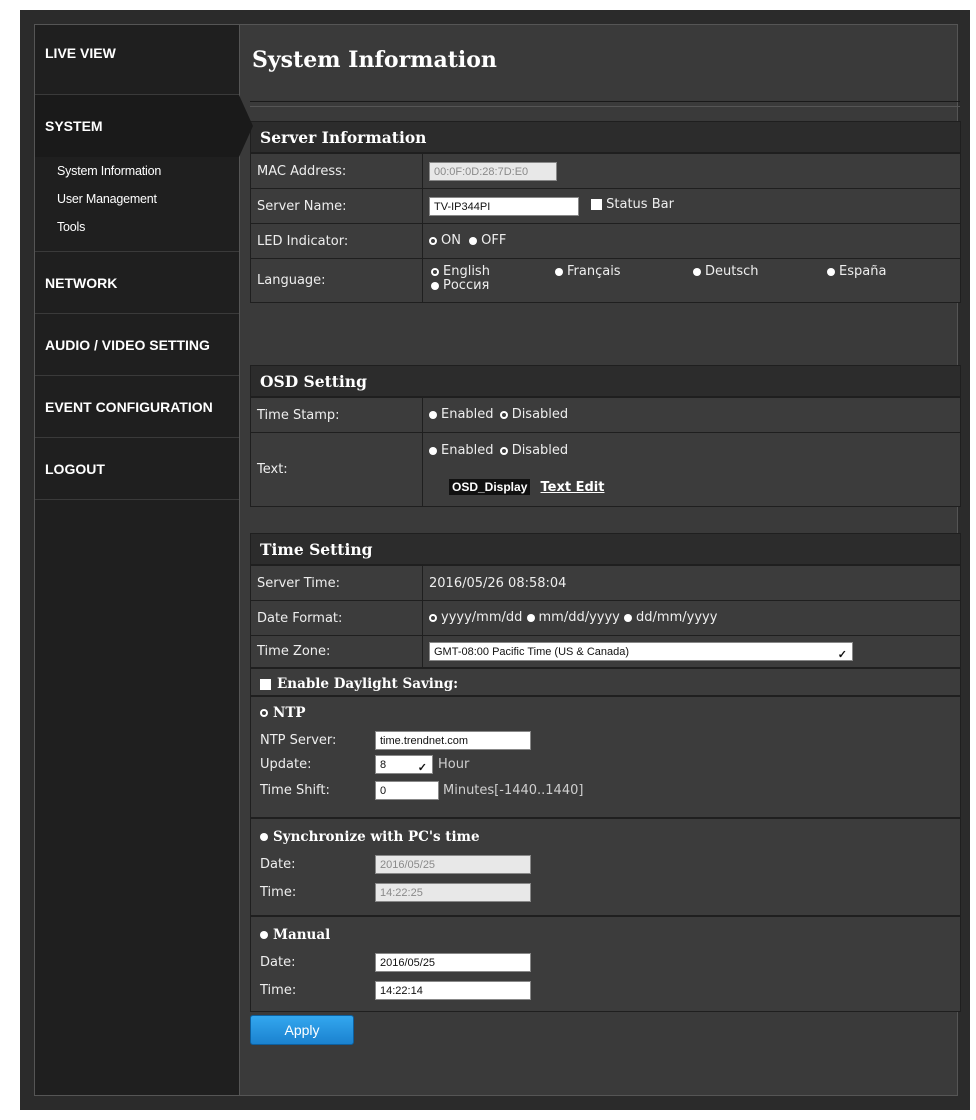 The image size is (976, 1120). I want to click on time-zone-cell: GMT-08:00 Pacific Time (US & Canada) ✓, so click(691, 651).